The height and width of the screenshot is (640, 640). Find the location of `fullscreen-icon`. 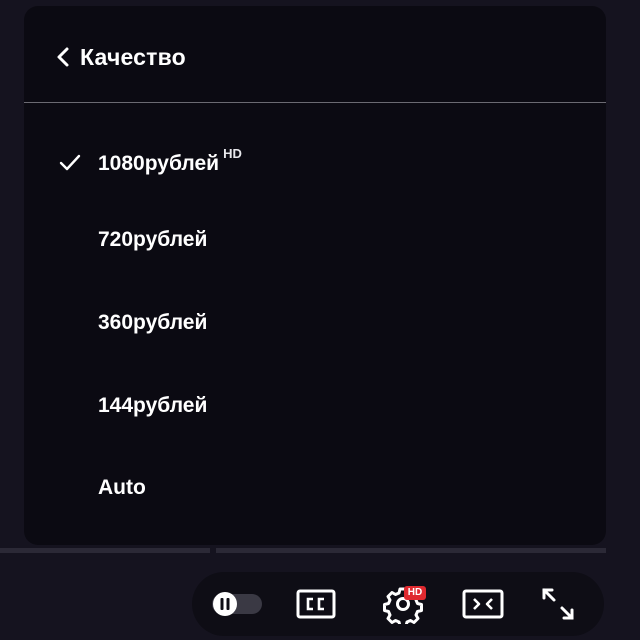

fullscreen-icon is located at coordinates (558, 604).